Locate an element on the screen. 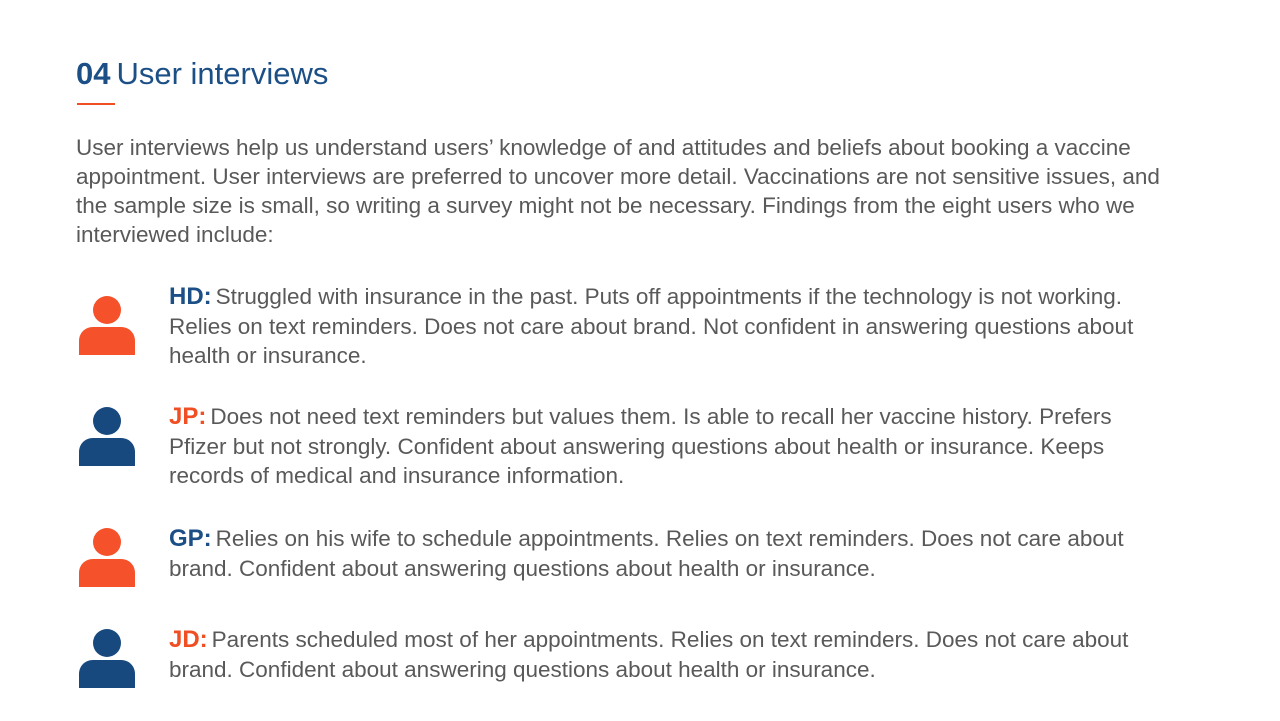  title-text: User interviews is located at coordinates (222, 73).